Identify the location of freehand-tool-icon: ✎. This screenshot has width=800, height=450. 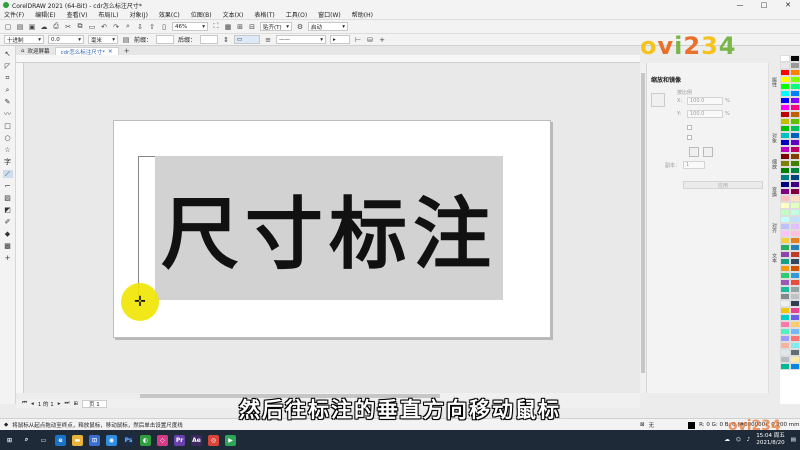
(8, 102).